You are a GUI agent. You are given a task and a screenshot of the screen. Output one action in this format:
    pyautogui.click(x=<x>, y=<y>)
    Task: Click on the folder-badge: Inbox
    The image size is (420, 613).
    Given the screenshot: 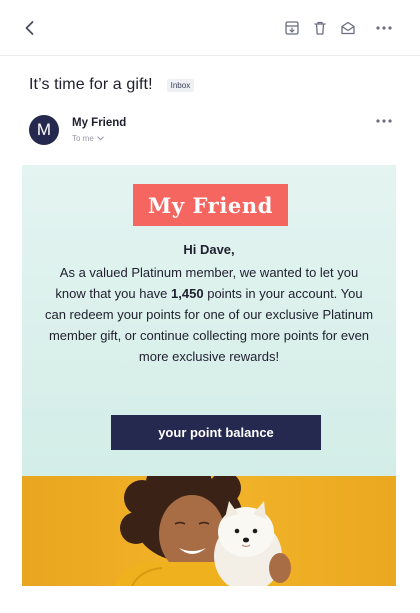 What is the action you would take?
    pyautogui.click(x=180, y=85)
    